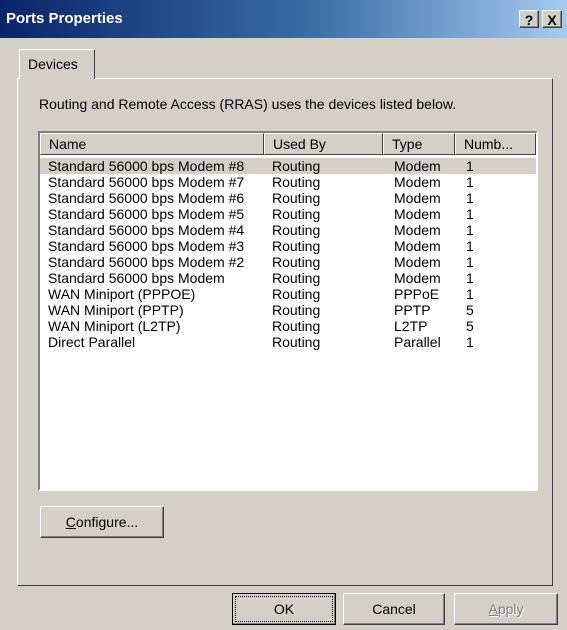 The width and height of the screenshot is (567, 630). What do you see at coordinates (284, 609) in the screenshot?
I see `ok-button: OK` at bounding box center [284, 609].